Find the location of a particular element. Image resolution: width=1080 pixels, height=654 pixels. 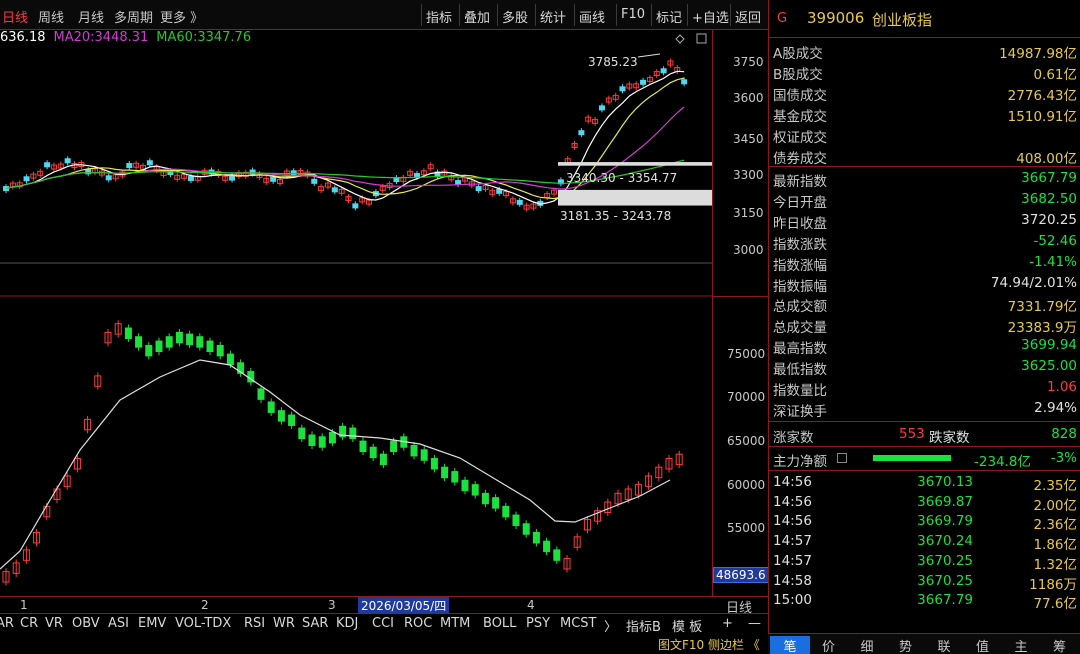

indicator-tab-kdj: KDJ is located at coordinates (347, 623).